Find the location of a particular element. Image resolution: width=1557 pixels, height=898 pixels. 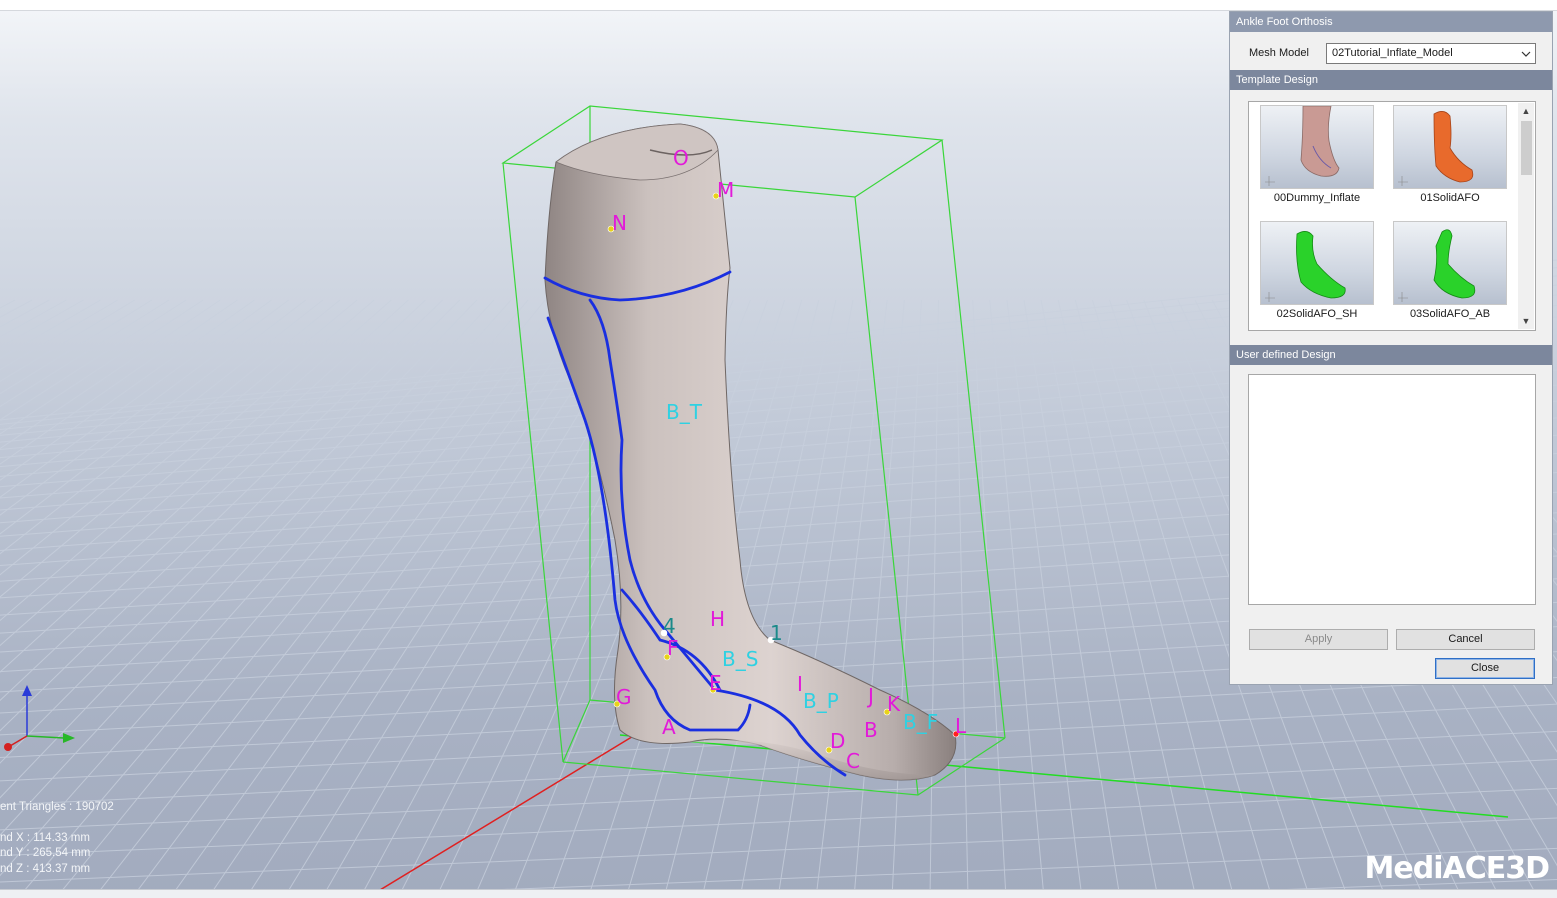

region-b-p: B_P is located at coordinates (821, 701).